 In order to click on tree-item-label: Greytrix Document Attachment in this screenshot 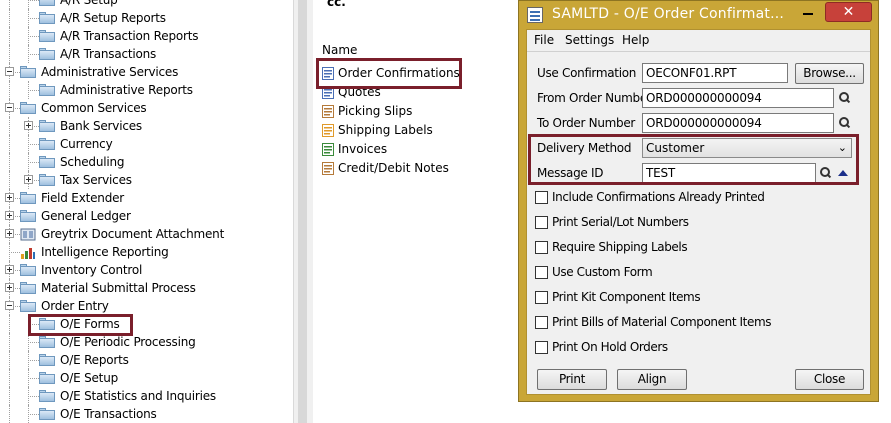, I will do `click(133, 234)`.